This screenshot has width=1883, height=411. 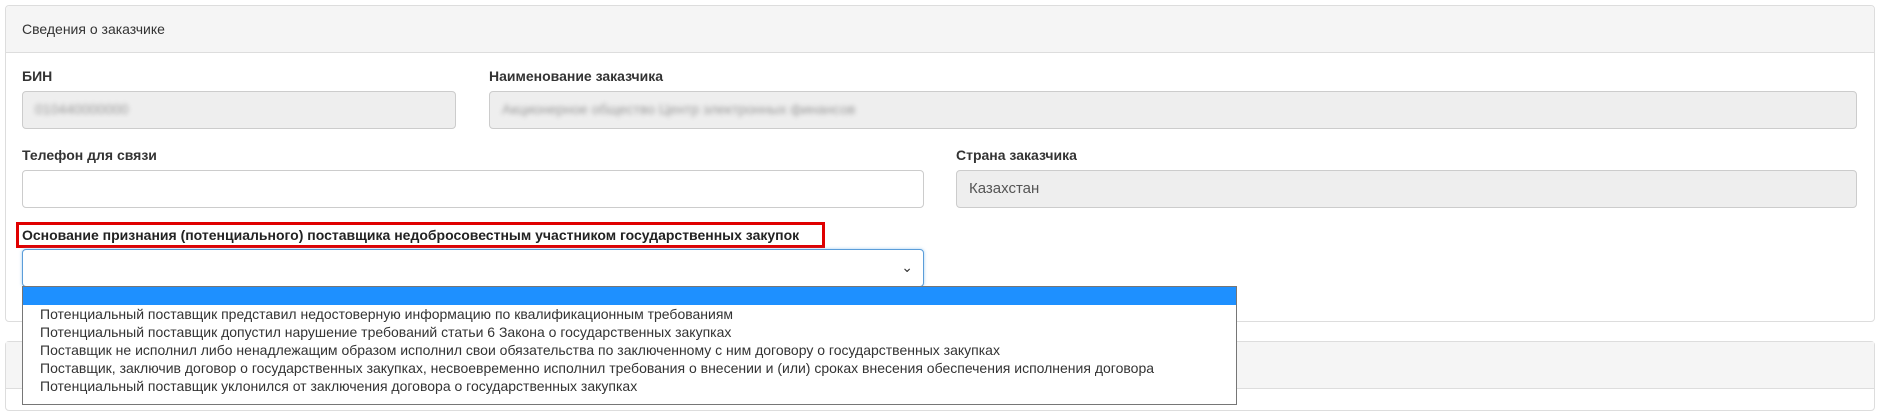 What do you see at coordinates (82, 109) in the screenshot?
I see `bin-value: 010440000000` at bounding box center [82, 109].